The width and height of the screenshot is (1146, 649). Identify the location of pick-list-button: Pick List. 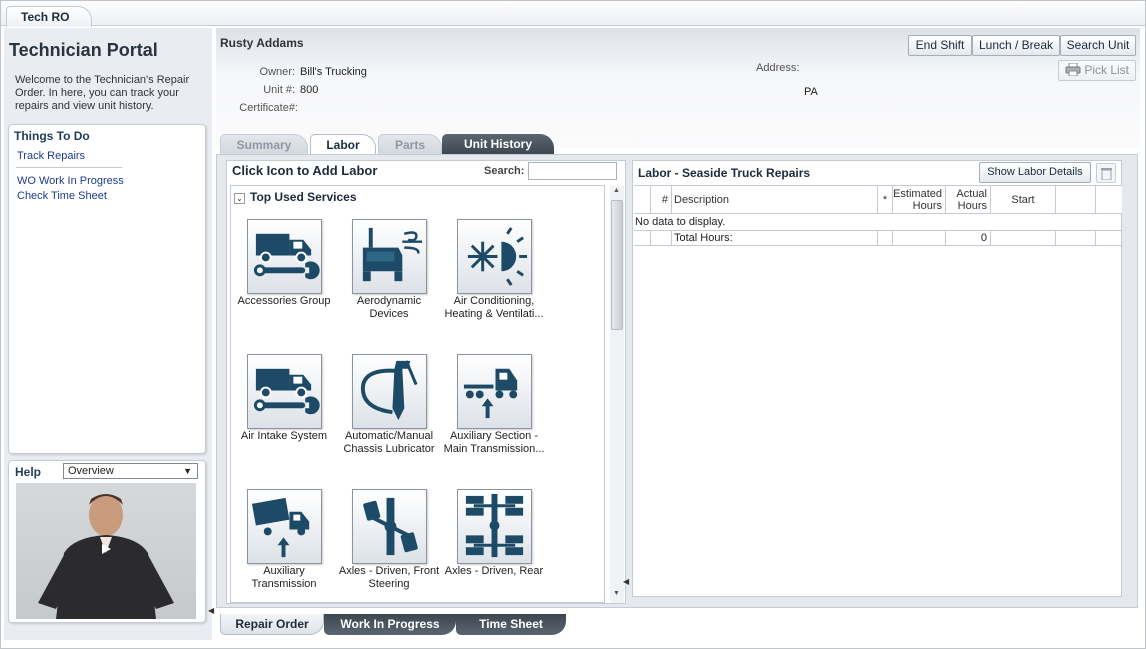
(1097, 70).